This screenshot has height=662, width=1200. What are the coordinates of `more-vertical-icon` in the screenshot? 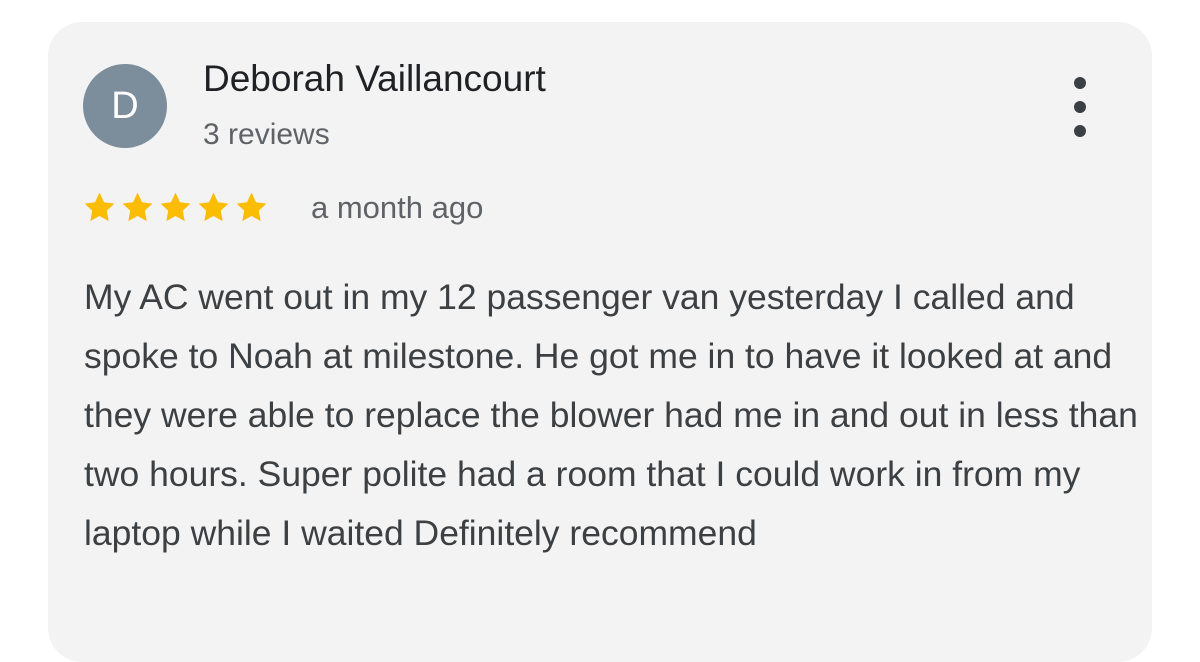 It's located at (1080, 83).